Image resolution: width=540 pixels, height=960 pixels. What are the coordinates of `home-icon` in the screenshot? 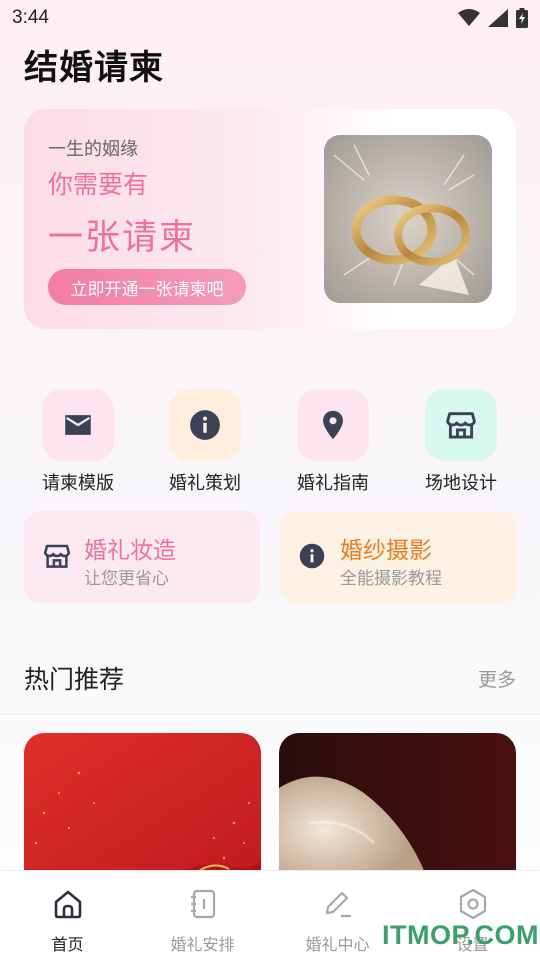 It's located at (67, 904).